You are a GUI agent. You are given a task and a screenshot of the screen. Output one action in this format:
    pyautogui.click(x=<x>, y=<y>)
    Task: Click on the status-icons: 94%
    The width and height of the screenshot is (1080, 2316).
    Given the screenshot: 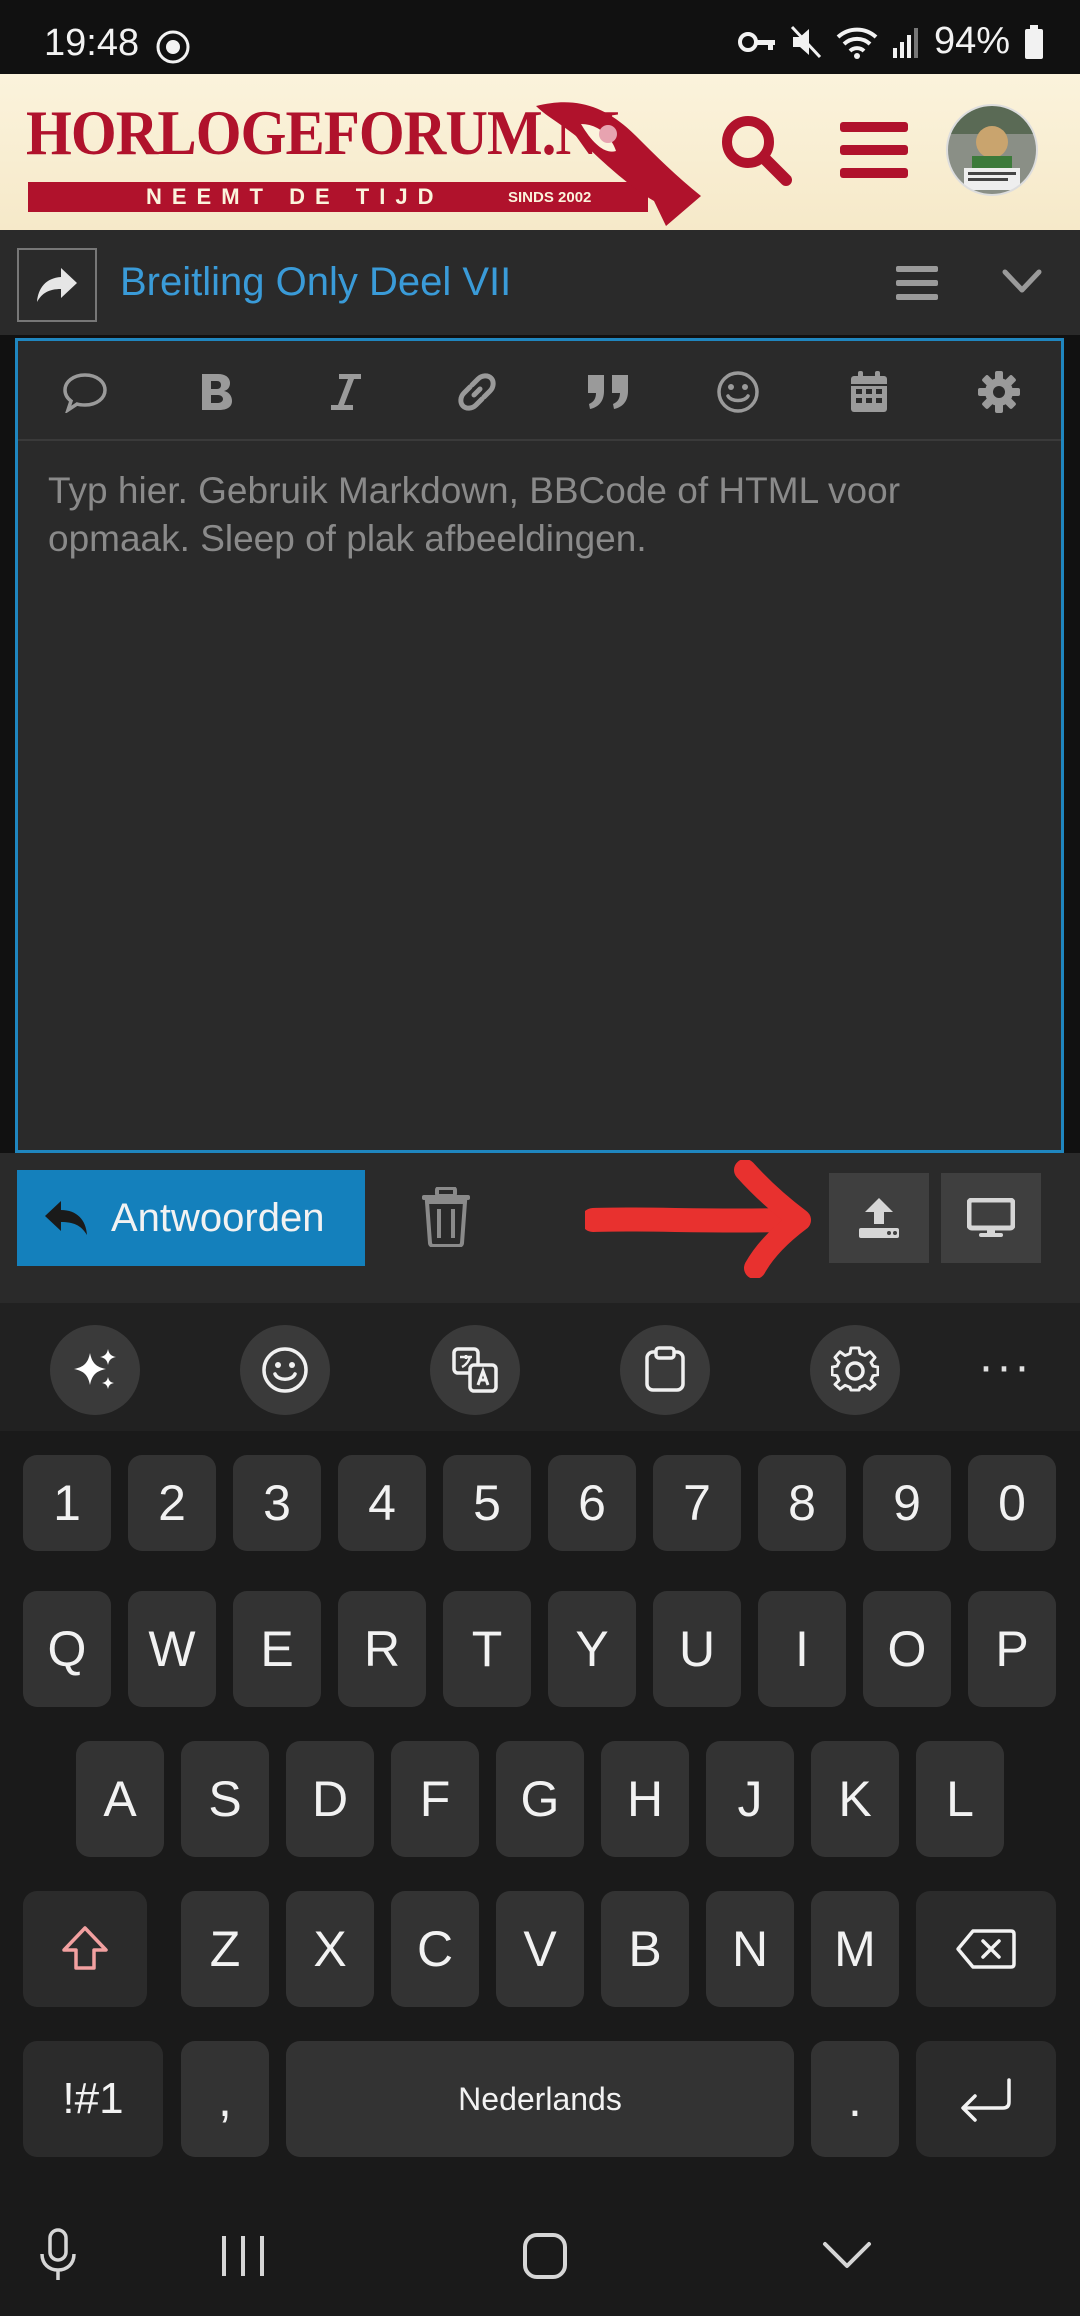 What is the action you would take?
    pyautogui.click(x=890, y=41)
    